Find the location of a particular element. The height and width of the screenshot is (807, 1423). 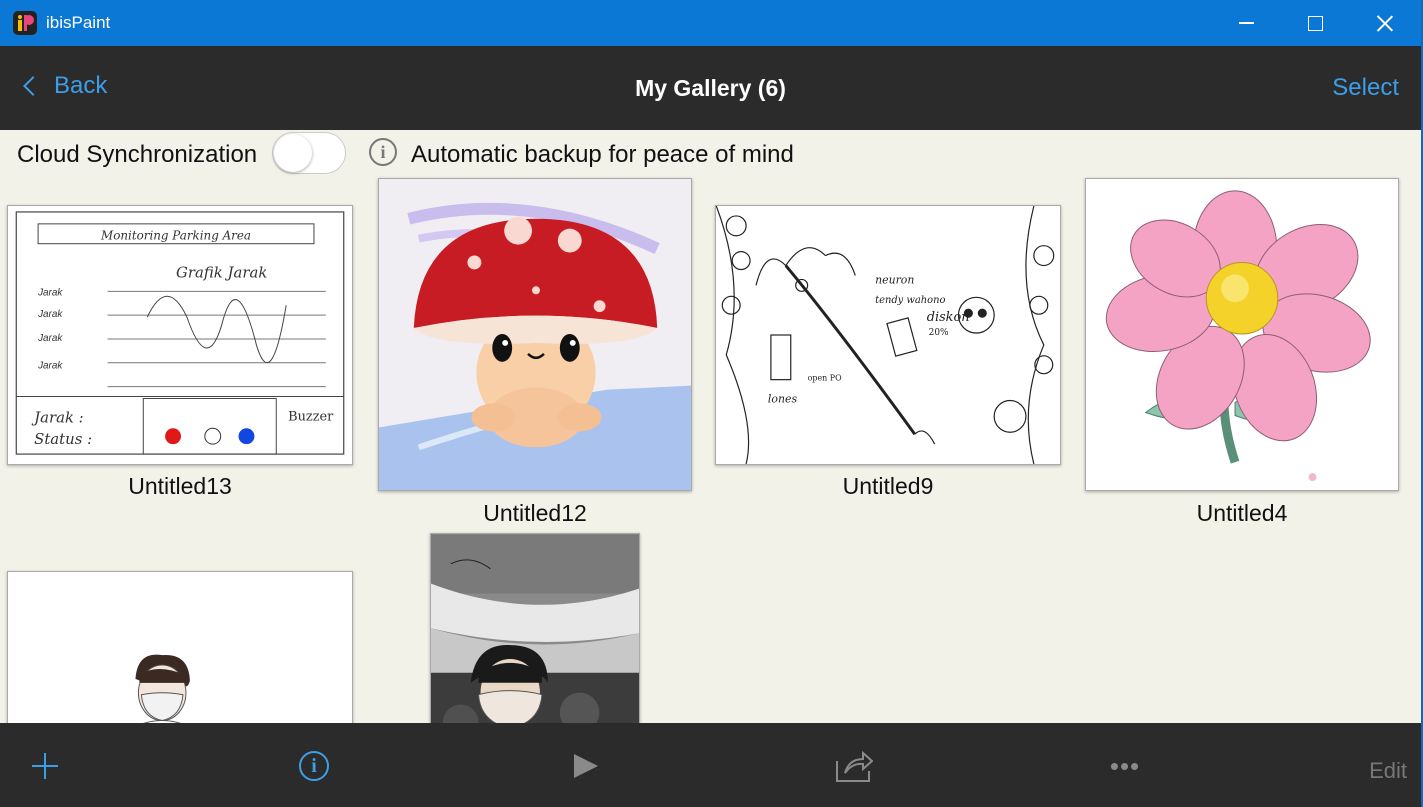

play-button is located at coordinates (586, 766).